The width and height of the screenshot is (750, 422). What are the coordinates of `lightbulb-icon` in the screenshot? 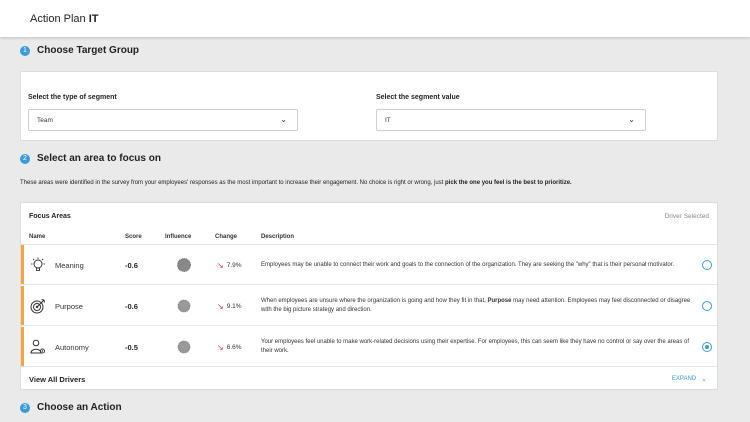 It's located at (38, 264).